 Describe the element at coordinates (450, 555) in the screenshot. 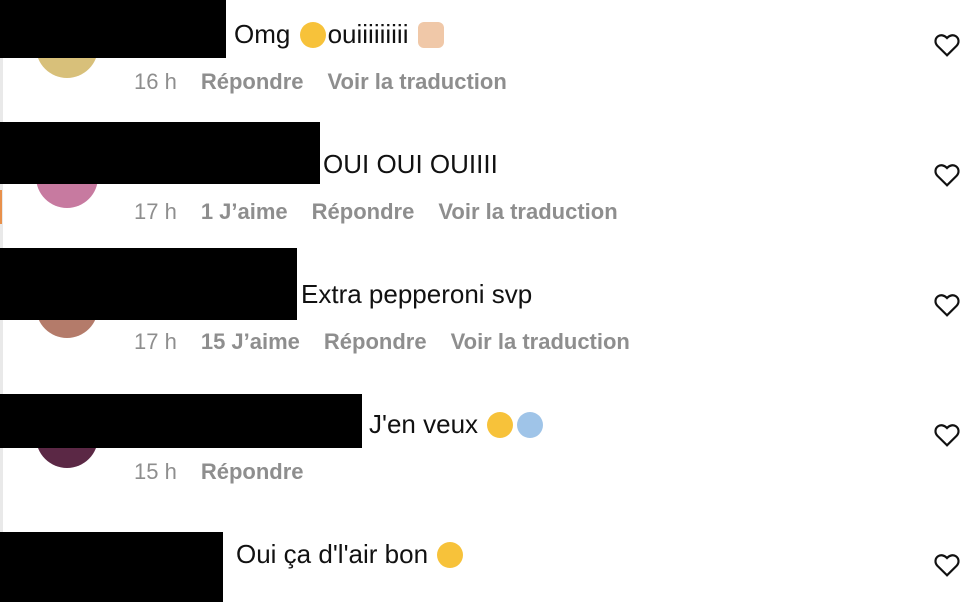

I see `smiling-face-with-hearts-emoji` at that location.